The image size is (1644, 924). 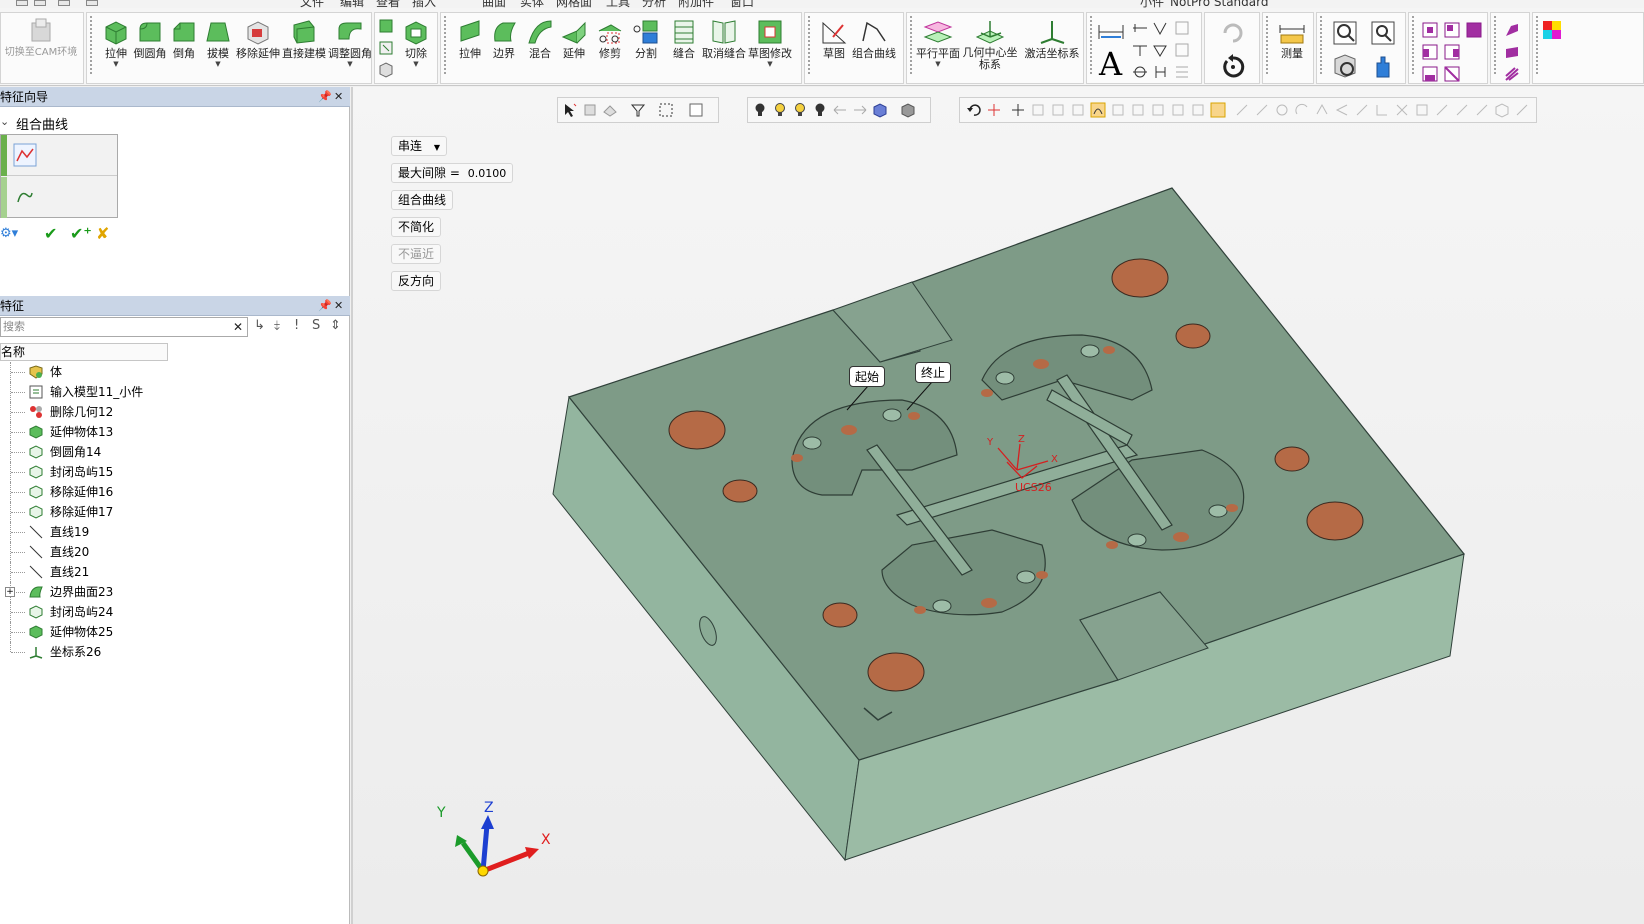 I want to click on open-quick-icon, so click(x=40, y=3).